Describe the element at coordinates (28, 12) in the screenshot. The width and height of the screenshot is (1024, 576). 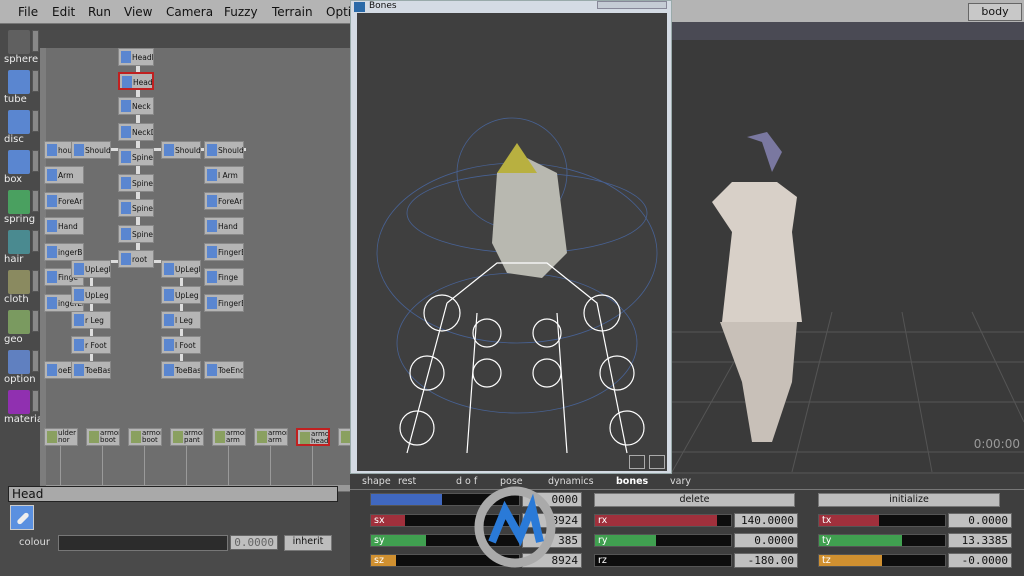
I see `menu-file: File` at that location.